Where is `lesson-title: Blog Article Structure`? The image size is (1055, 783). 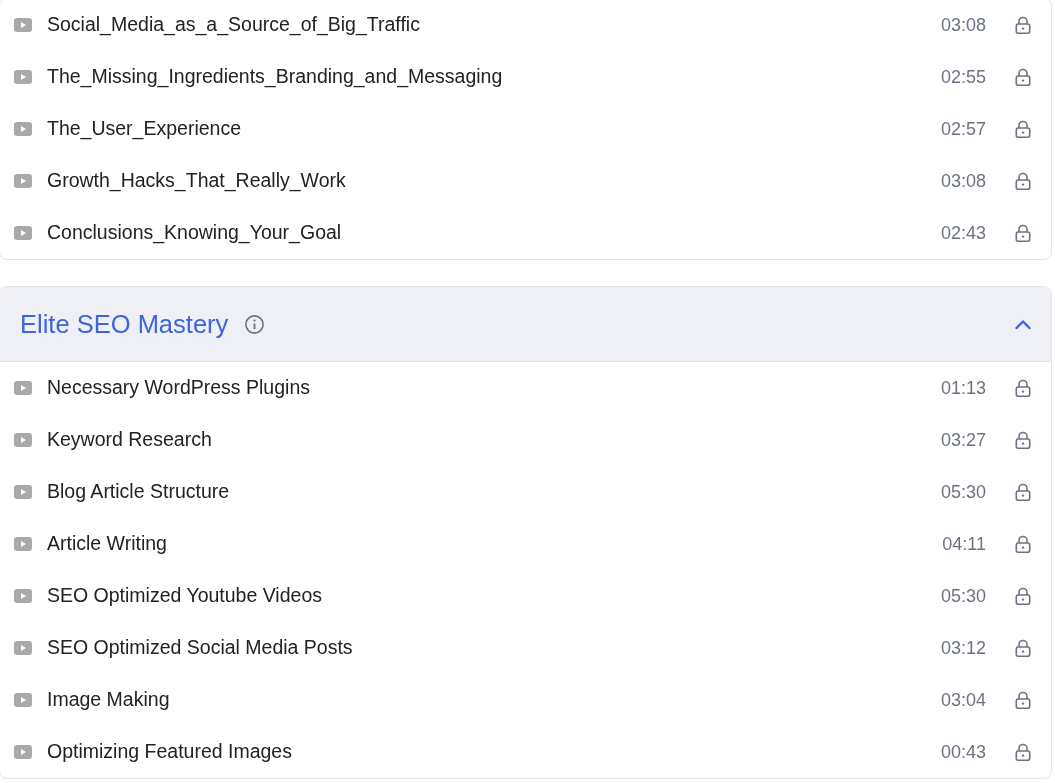 lesson-title: Blog Article Structure is located at coordinates (138, 492).